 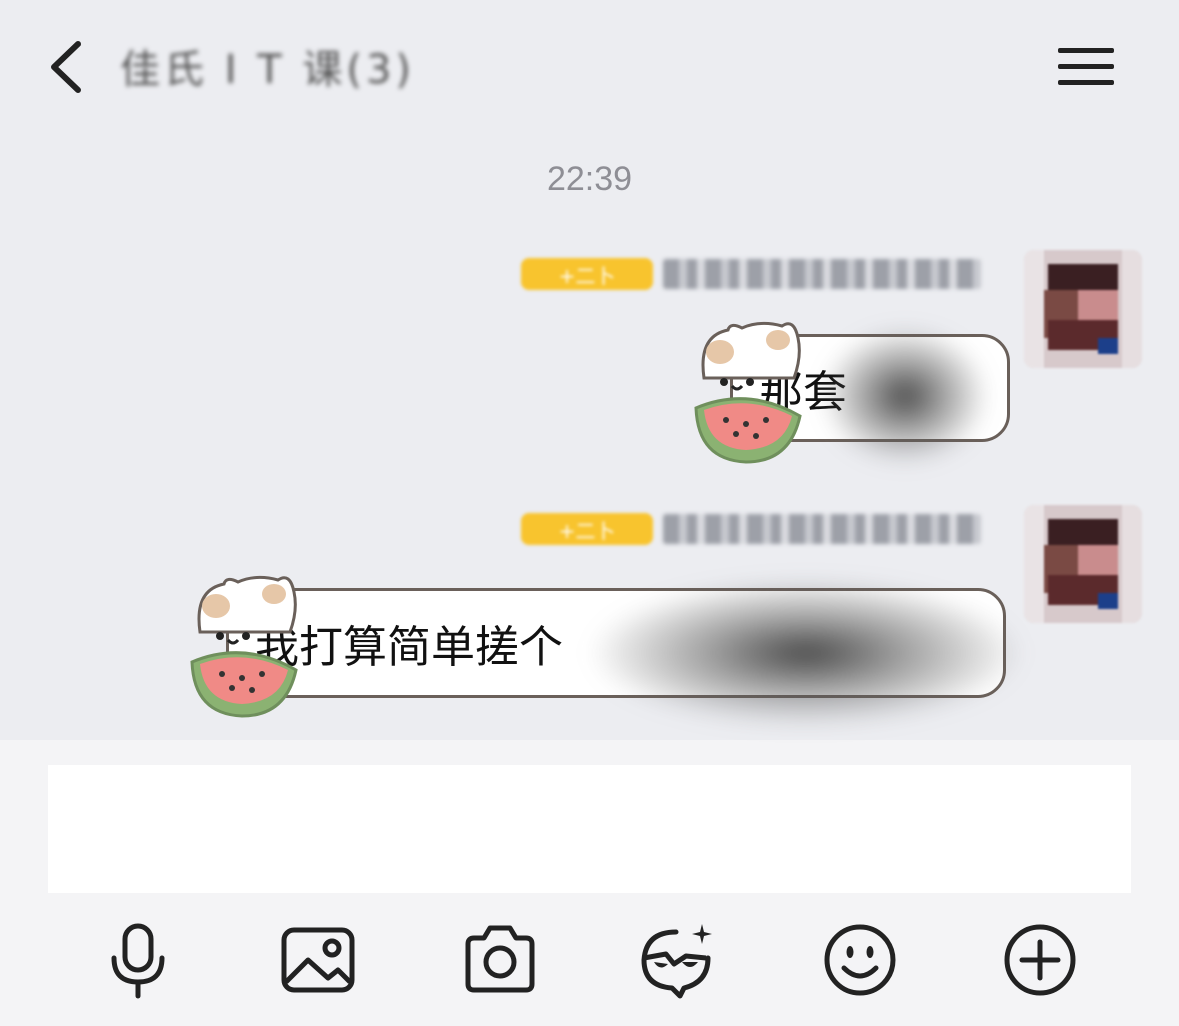 I want to click on chat-title: 佳氏 I T 课(3), so click(x=268, y=70).